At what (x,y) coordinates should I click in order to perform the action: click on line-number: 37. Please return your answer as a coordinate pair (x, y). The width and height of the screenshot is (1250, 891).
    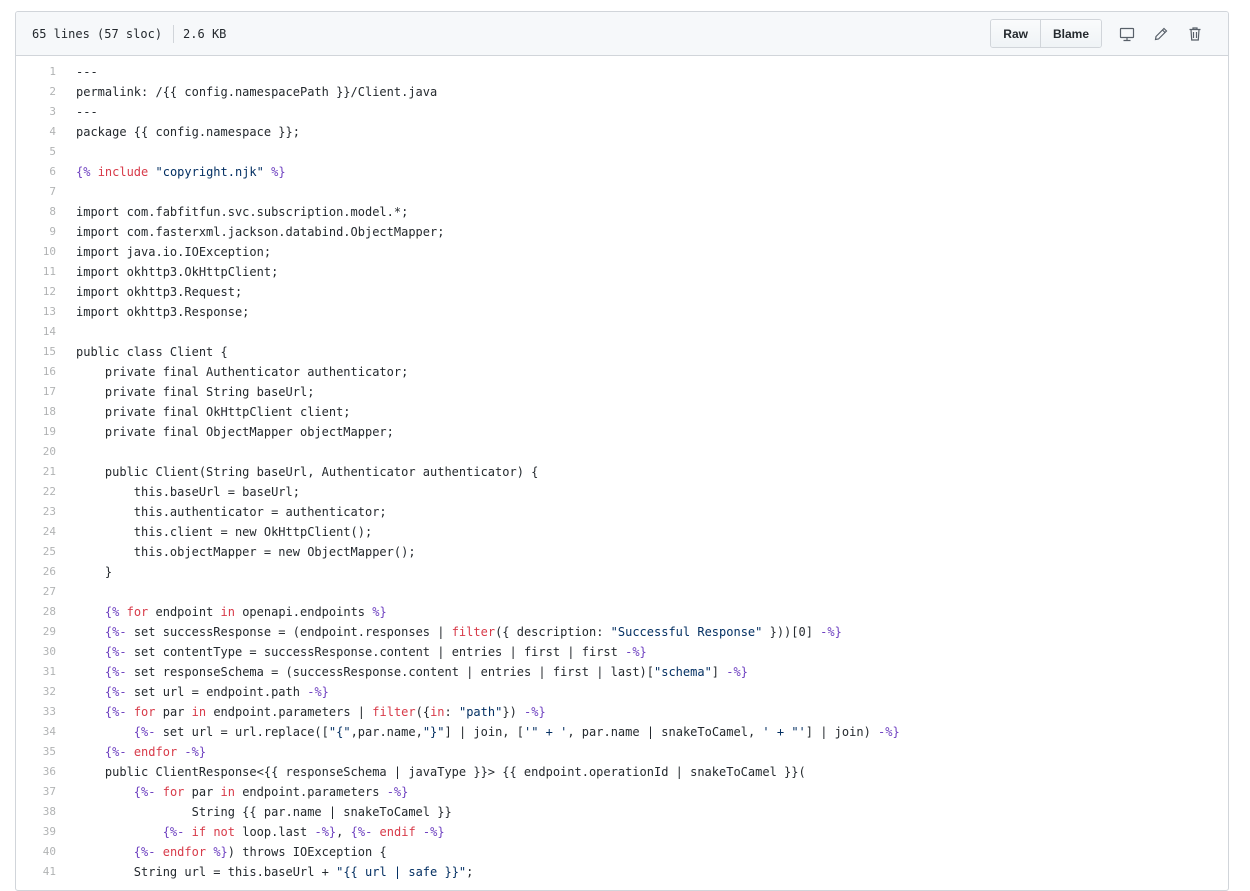
    Looking at the image, I should click on (36, 792).